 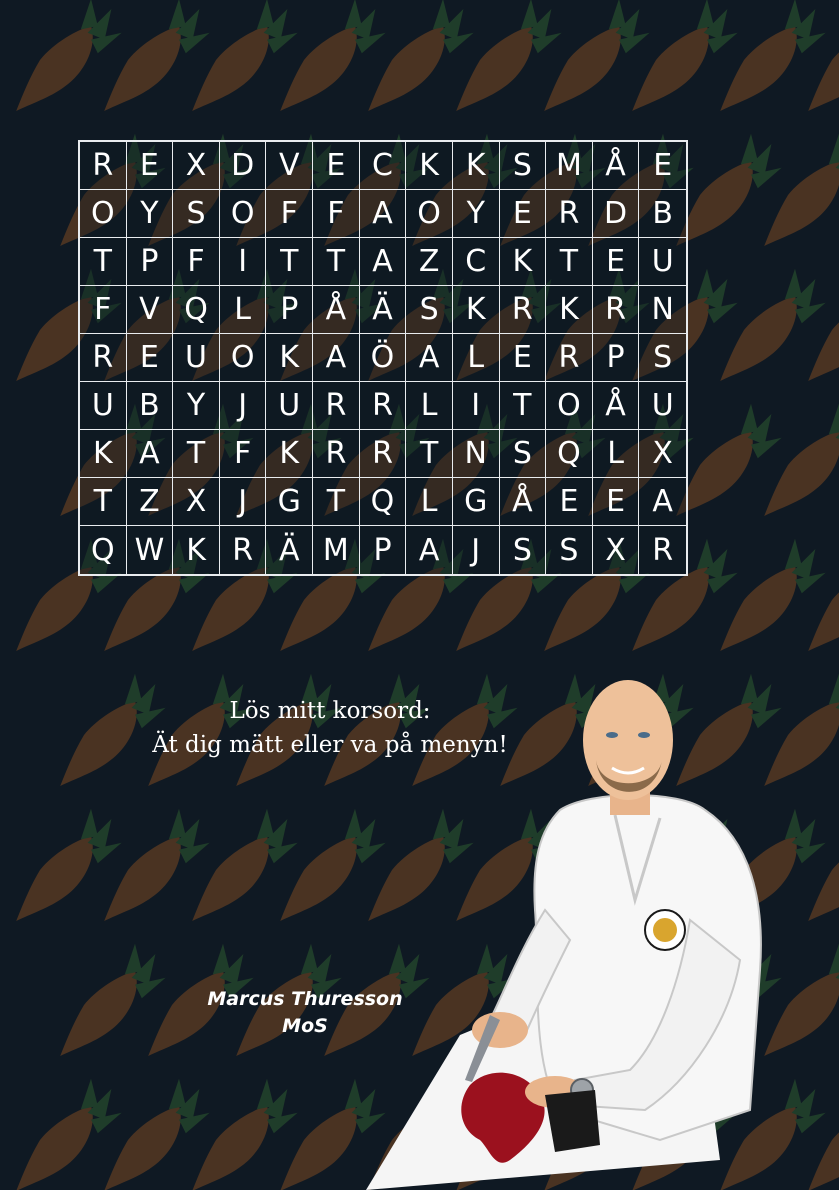 What do you see at coordinates (662, 214) in the screenshot?
I see `grid-cell: B` at bounding box center [662, 214].